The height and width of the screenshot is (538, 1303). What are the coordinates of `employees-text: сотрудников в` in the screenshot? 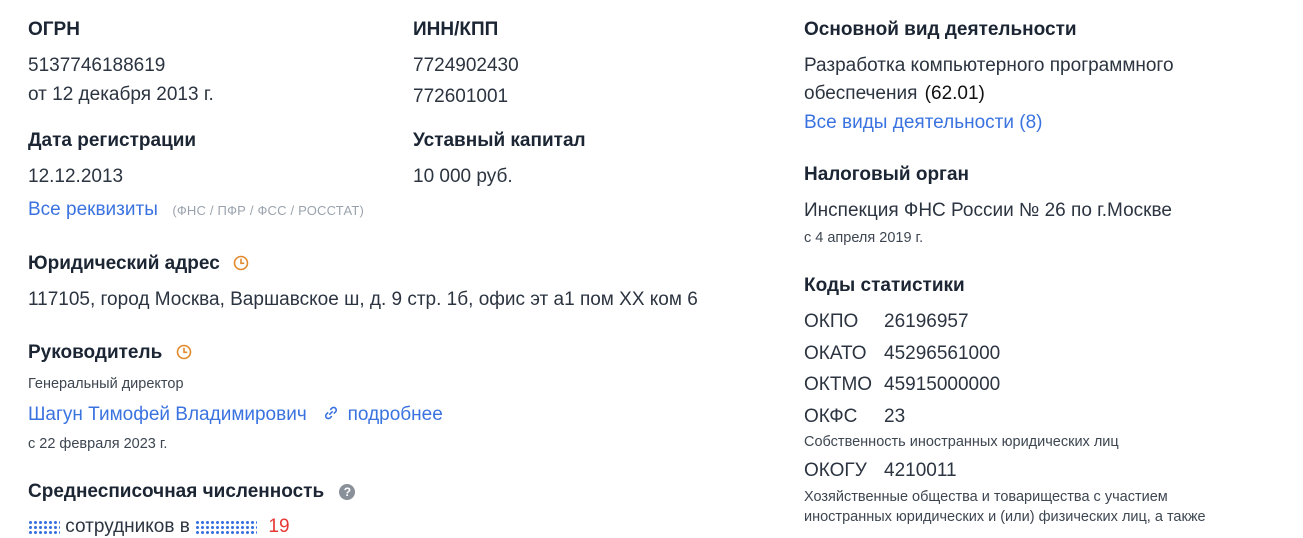 It's located at (127, 526).